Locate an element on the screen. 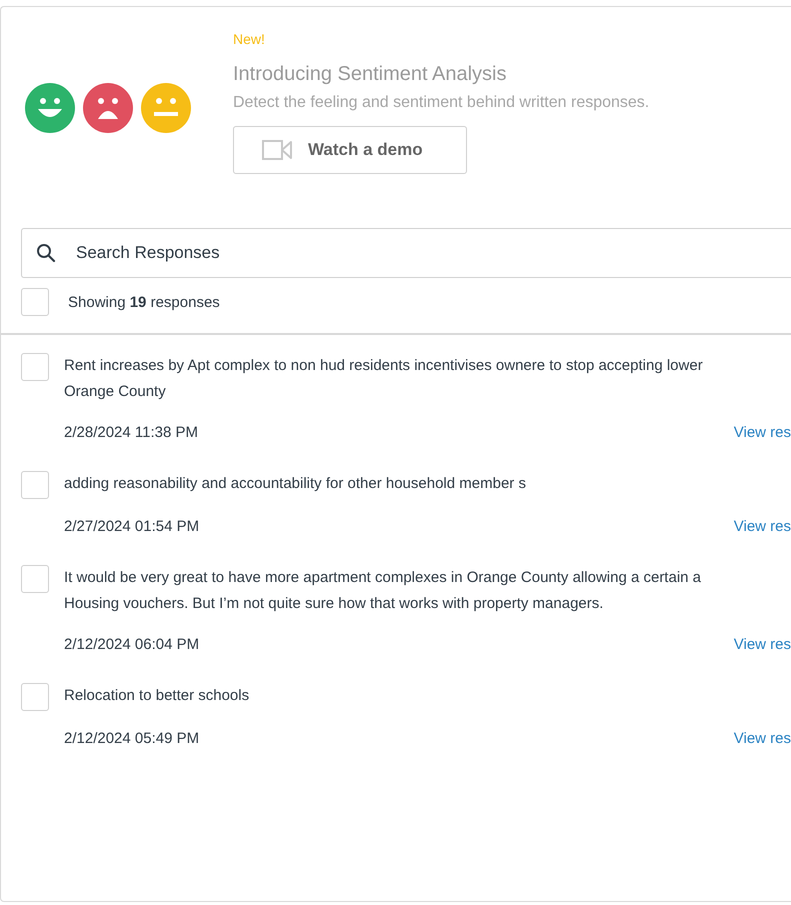 The image size is (791, 905). select-all-checkbox is located at coordinates (35, 302).